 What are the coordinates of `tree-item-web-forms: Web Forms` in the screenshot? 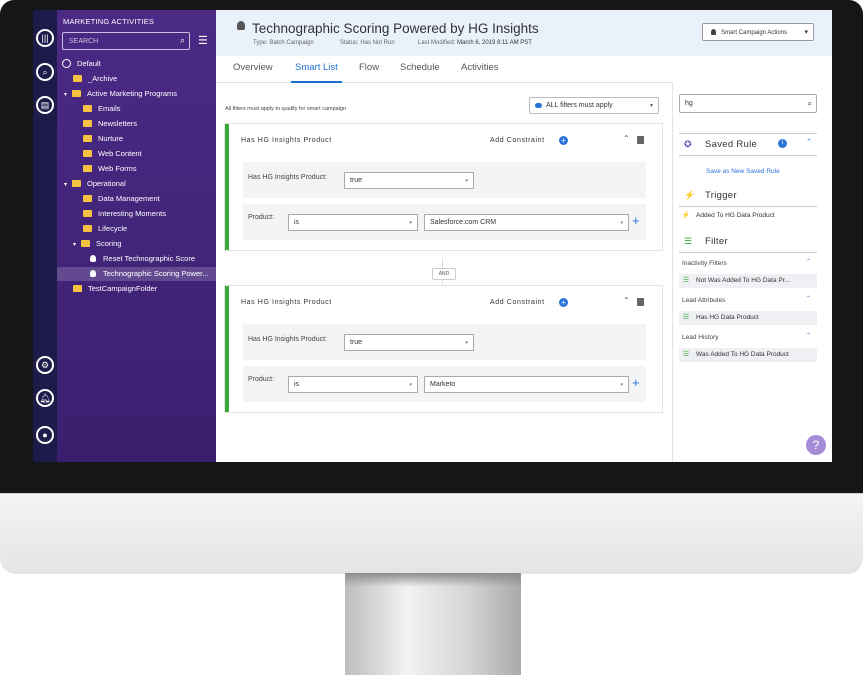 It's located at (110, 169).